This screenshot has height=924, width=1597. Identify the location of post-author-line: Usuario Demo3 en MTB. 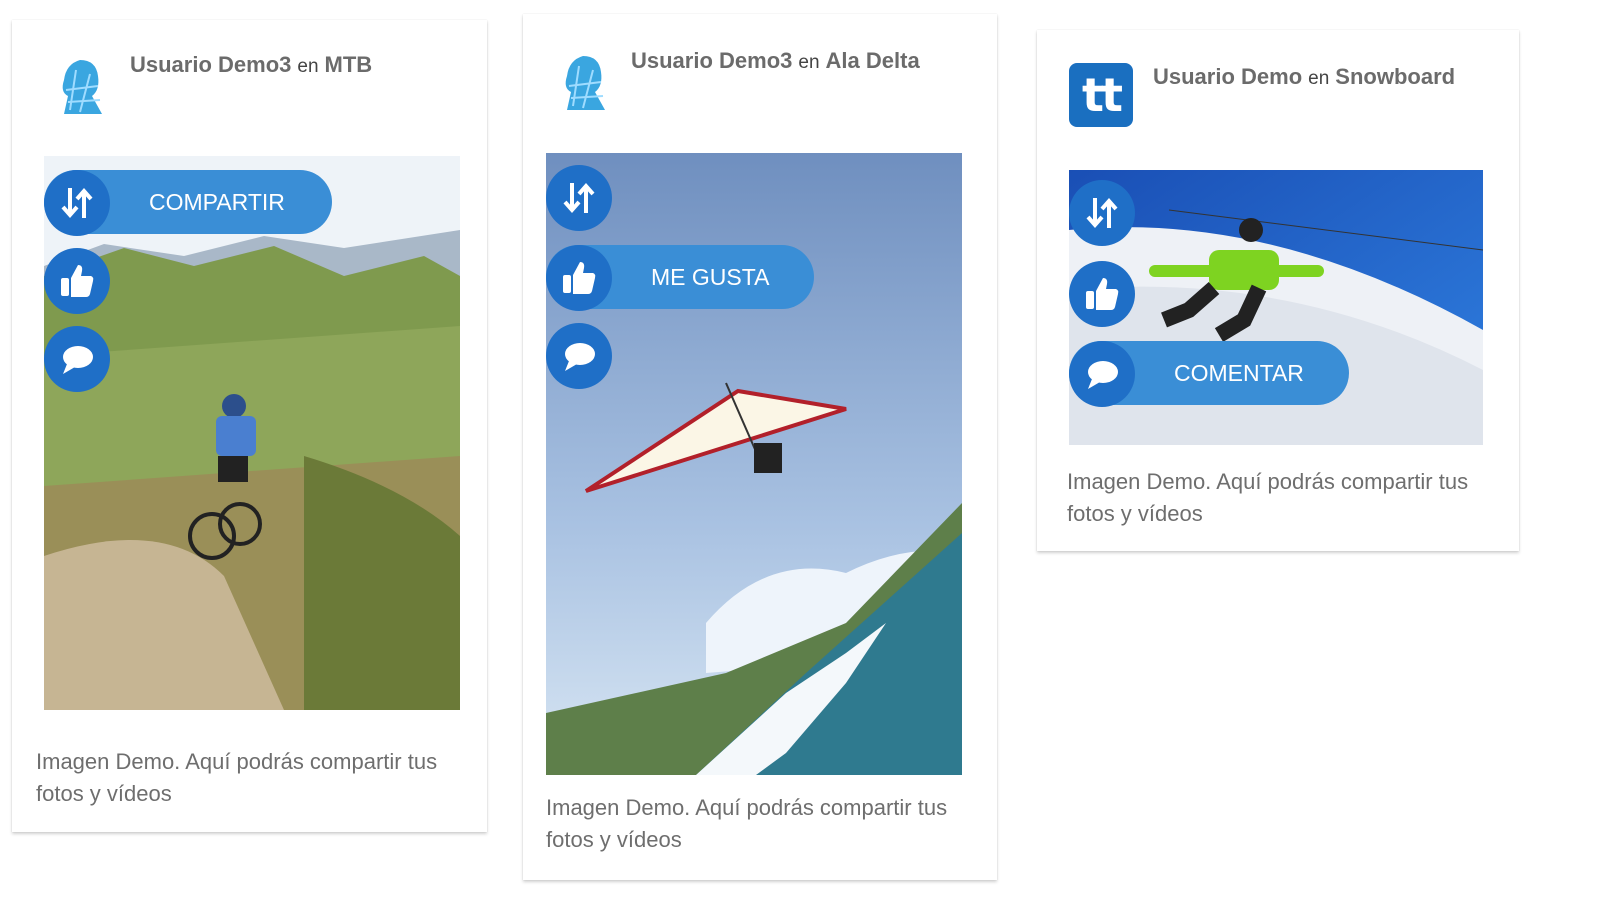
(251, 65).